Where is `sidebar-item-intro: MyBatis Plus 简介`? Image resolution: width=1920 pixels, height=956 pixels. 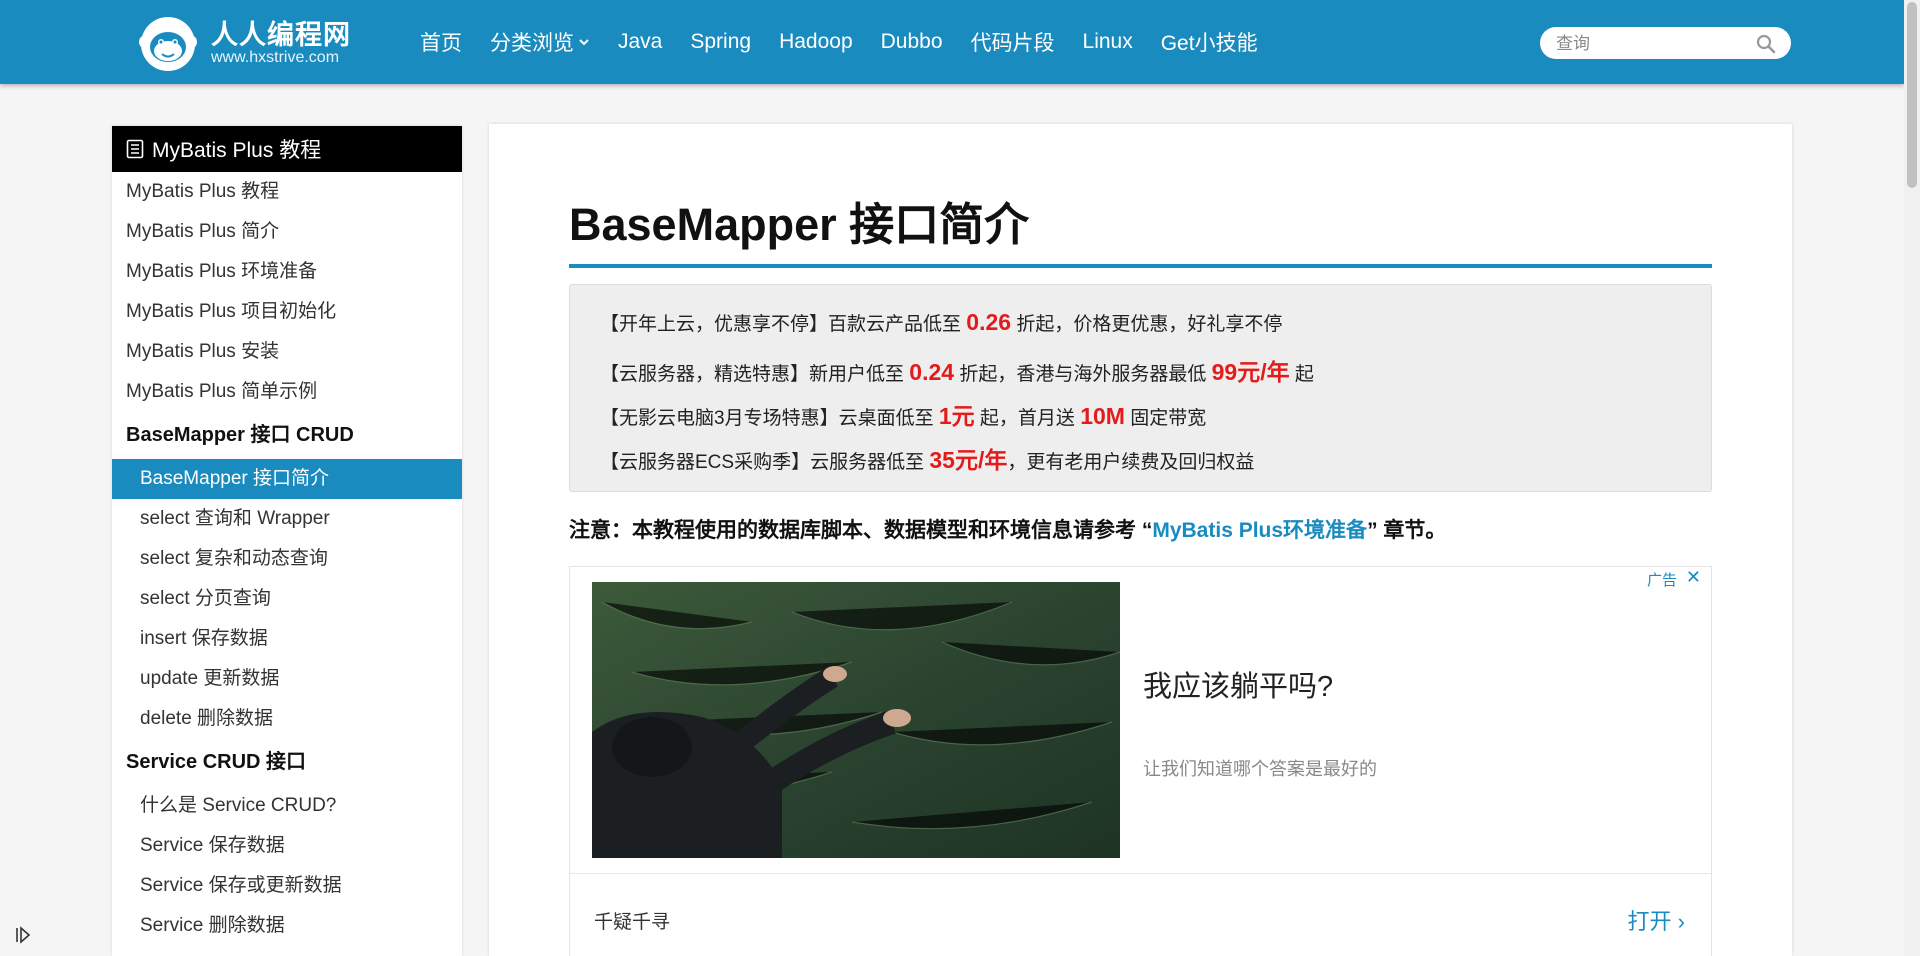
sidebar-item-intro: MyBatis Plus 简介 is located at coordinates (287, 232).